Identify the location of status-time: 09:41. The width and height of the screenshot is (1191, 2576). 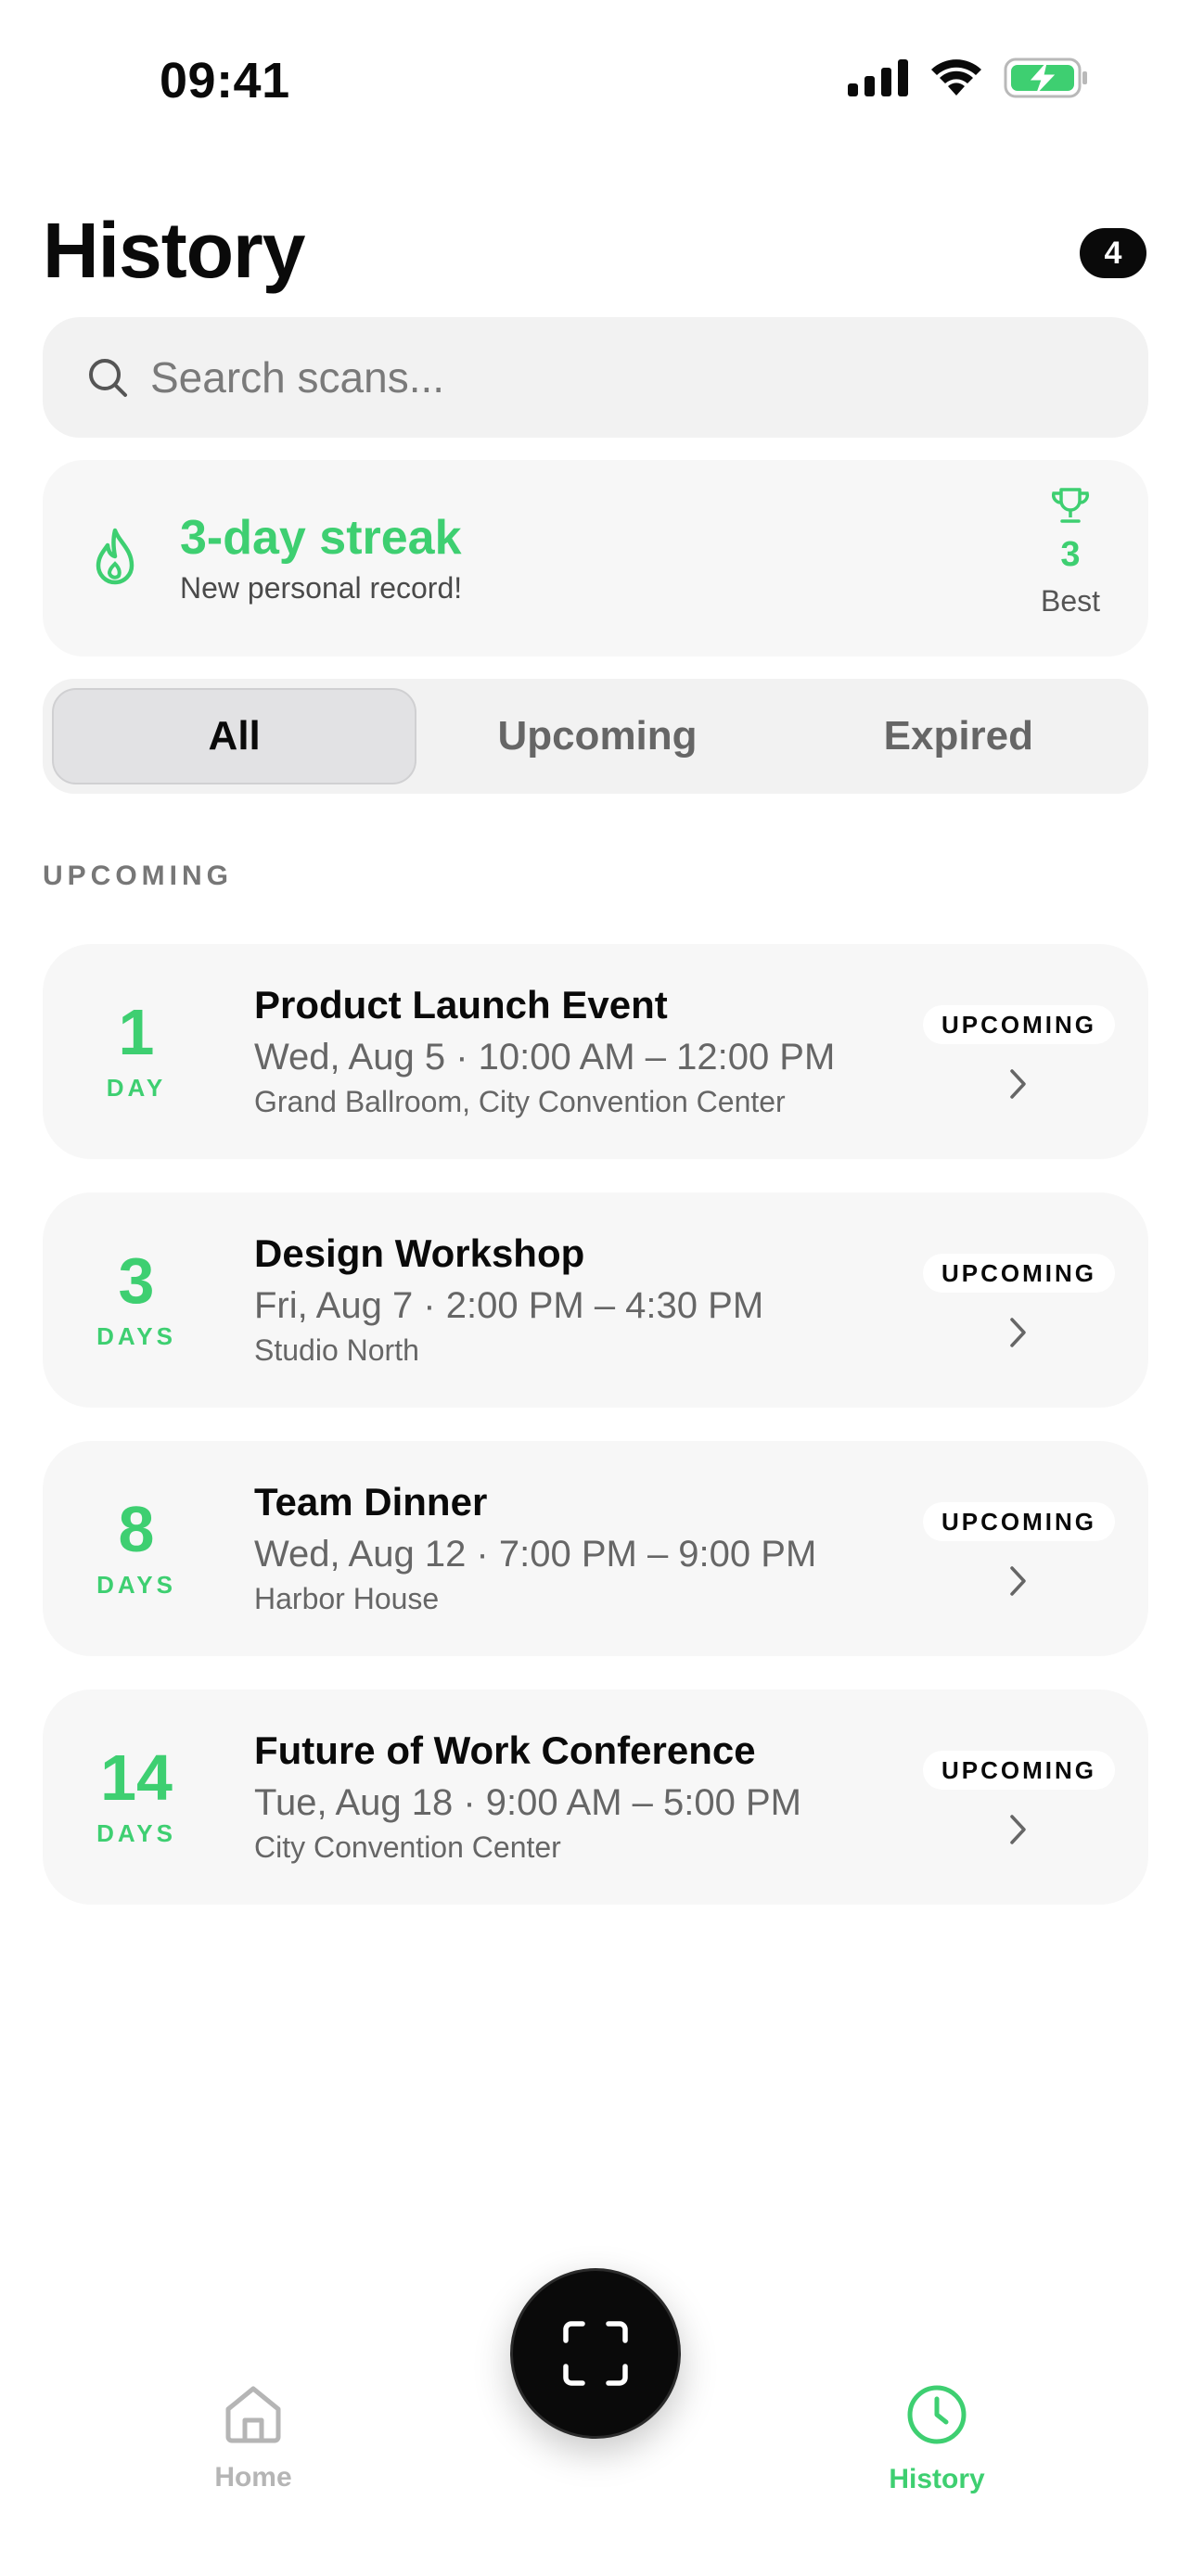
(225, 80).